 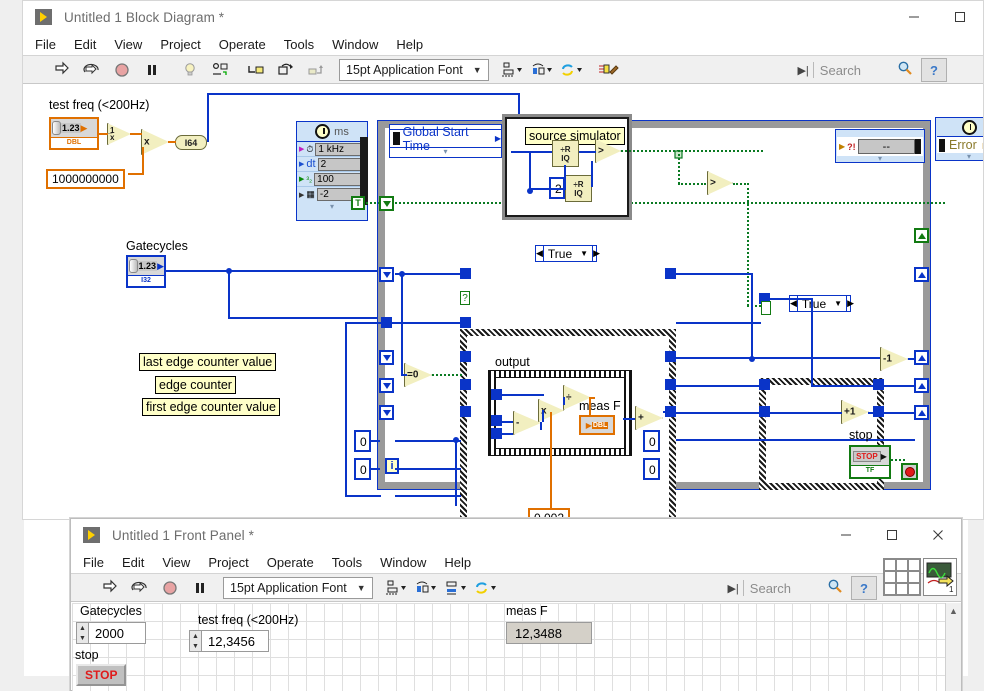 I want to click on connector-pane, so click(x=902, y=577).